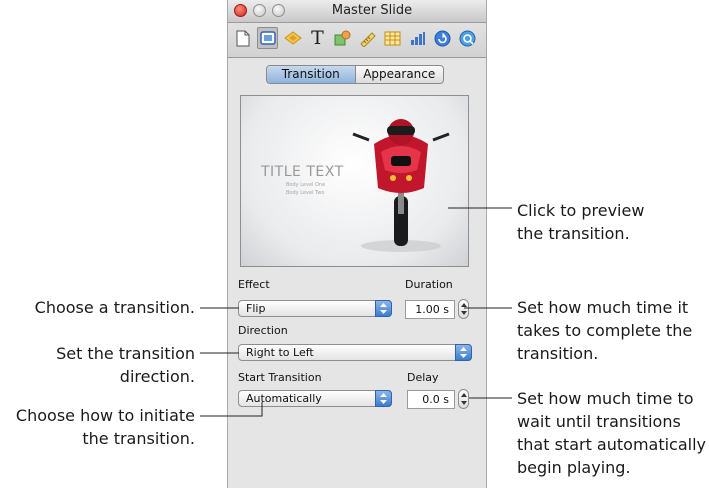 The width and height of the screenshot is (709, 488). Describe the element at coordinates (97, 365) in the screenshot. I see `callout-direction: Set the transition direction.` at that location.